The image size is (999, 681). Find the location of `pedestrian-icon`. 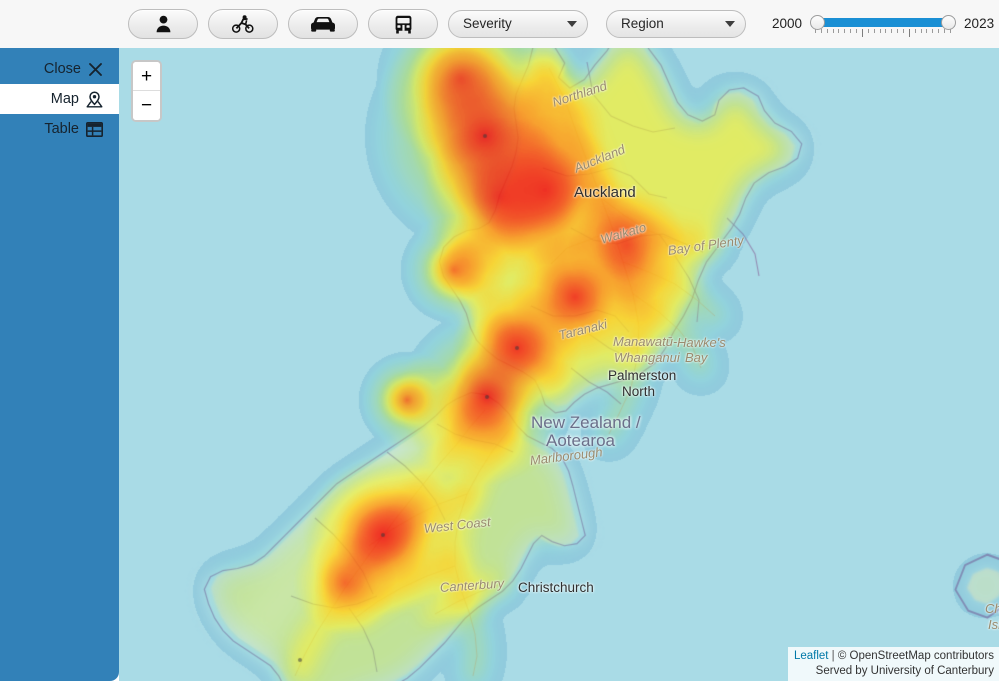

pedestrian-icon is located at coordinates (163, 24).